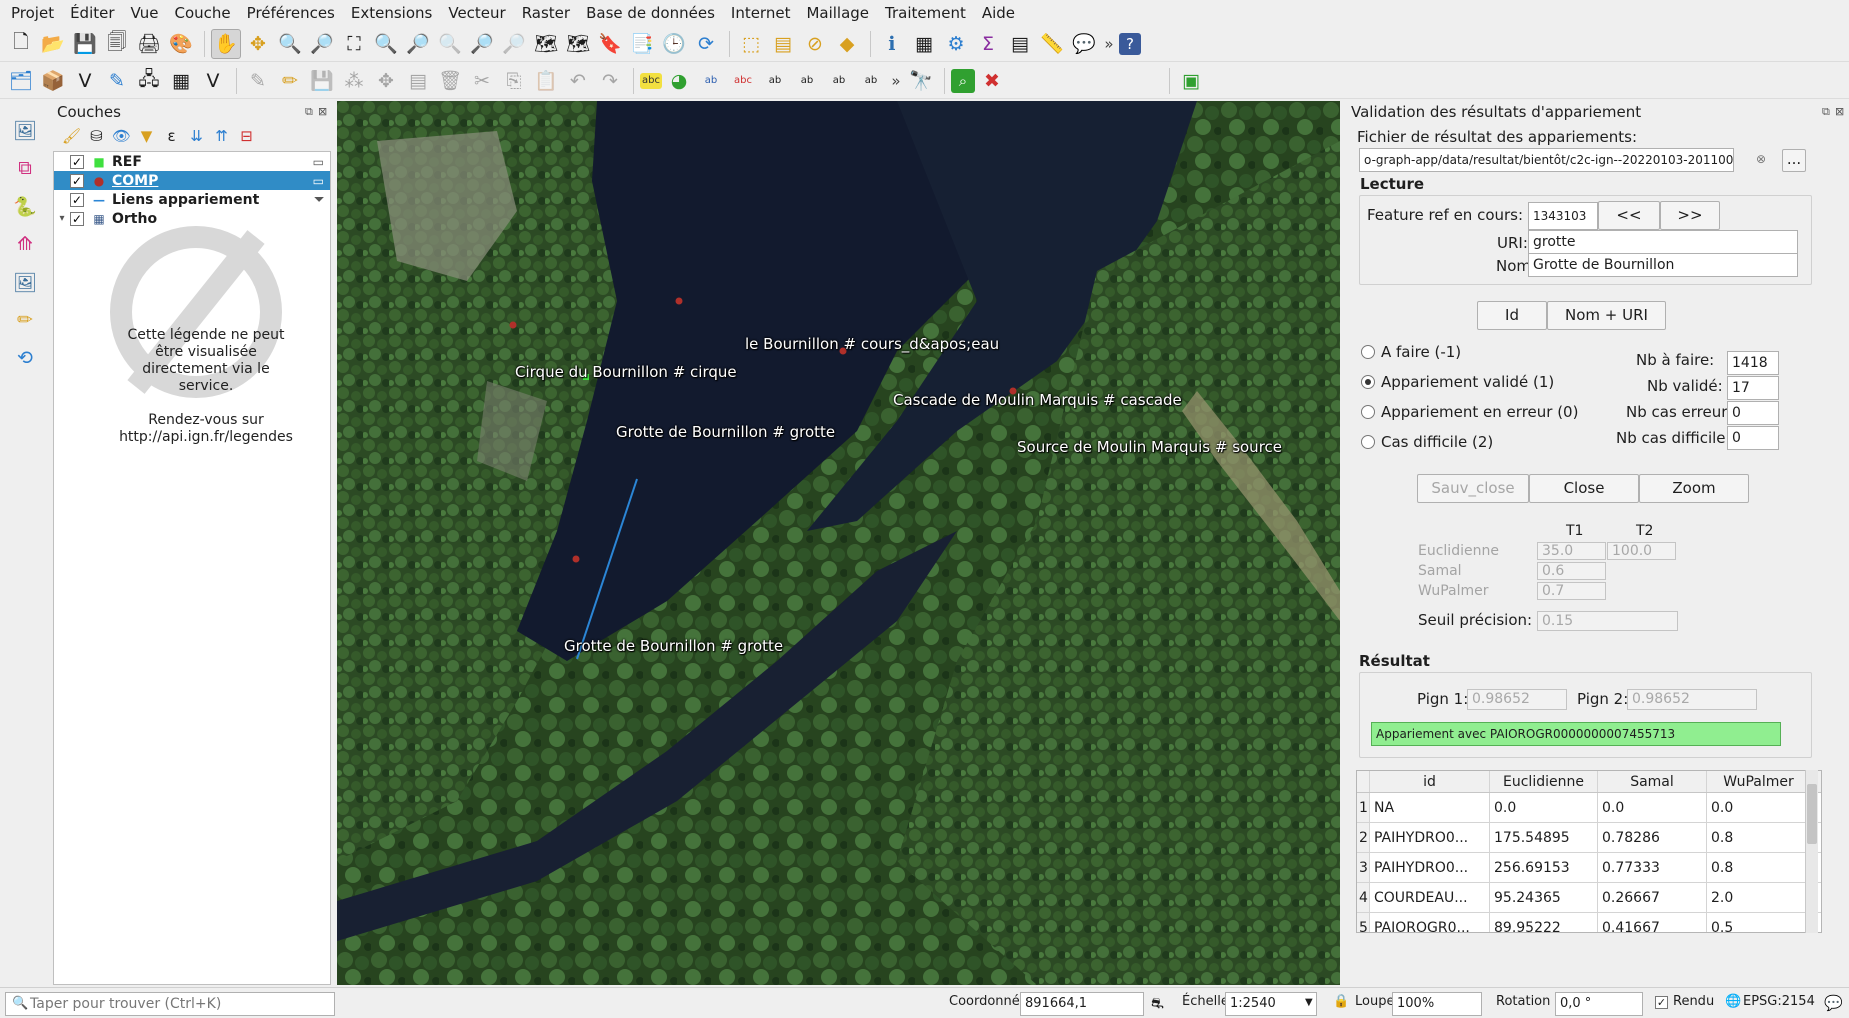 Image resolution: width=1849 pixels, height=1018 pixels. What do you see at coordinates (1544, 837) in the screenshot?
I see `cell-euclidienne: 175.54895` at bounding box center [1544, 837].